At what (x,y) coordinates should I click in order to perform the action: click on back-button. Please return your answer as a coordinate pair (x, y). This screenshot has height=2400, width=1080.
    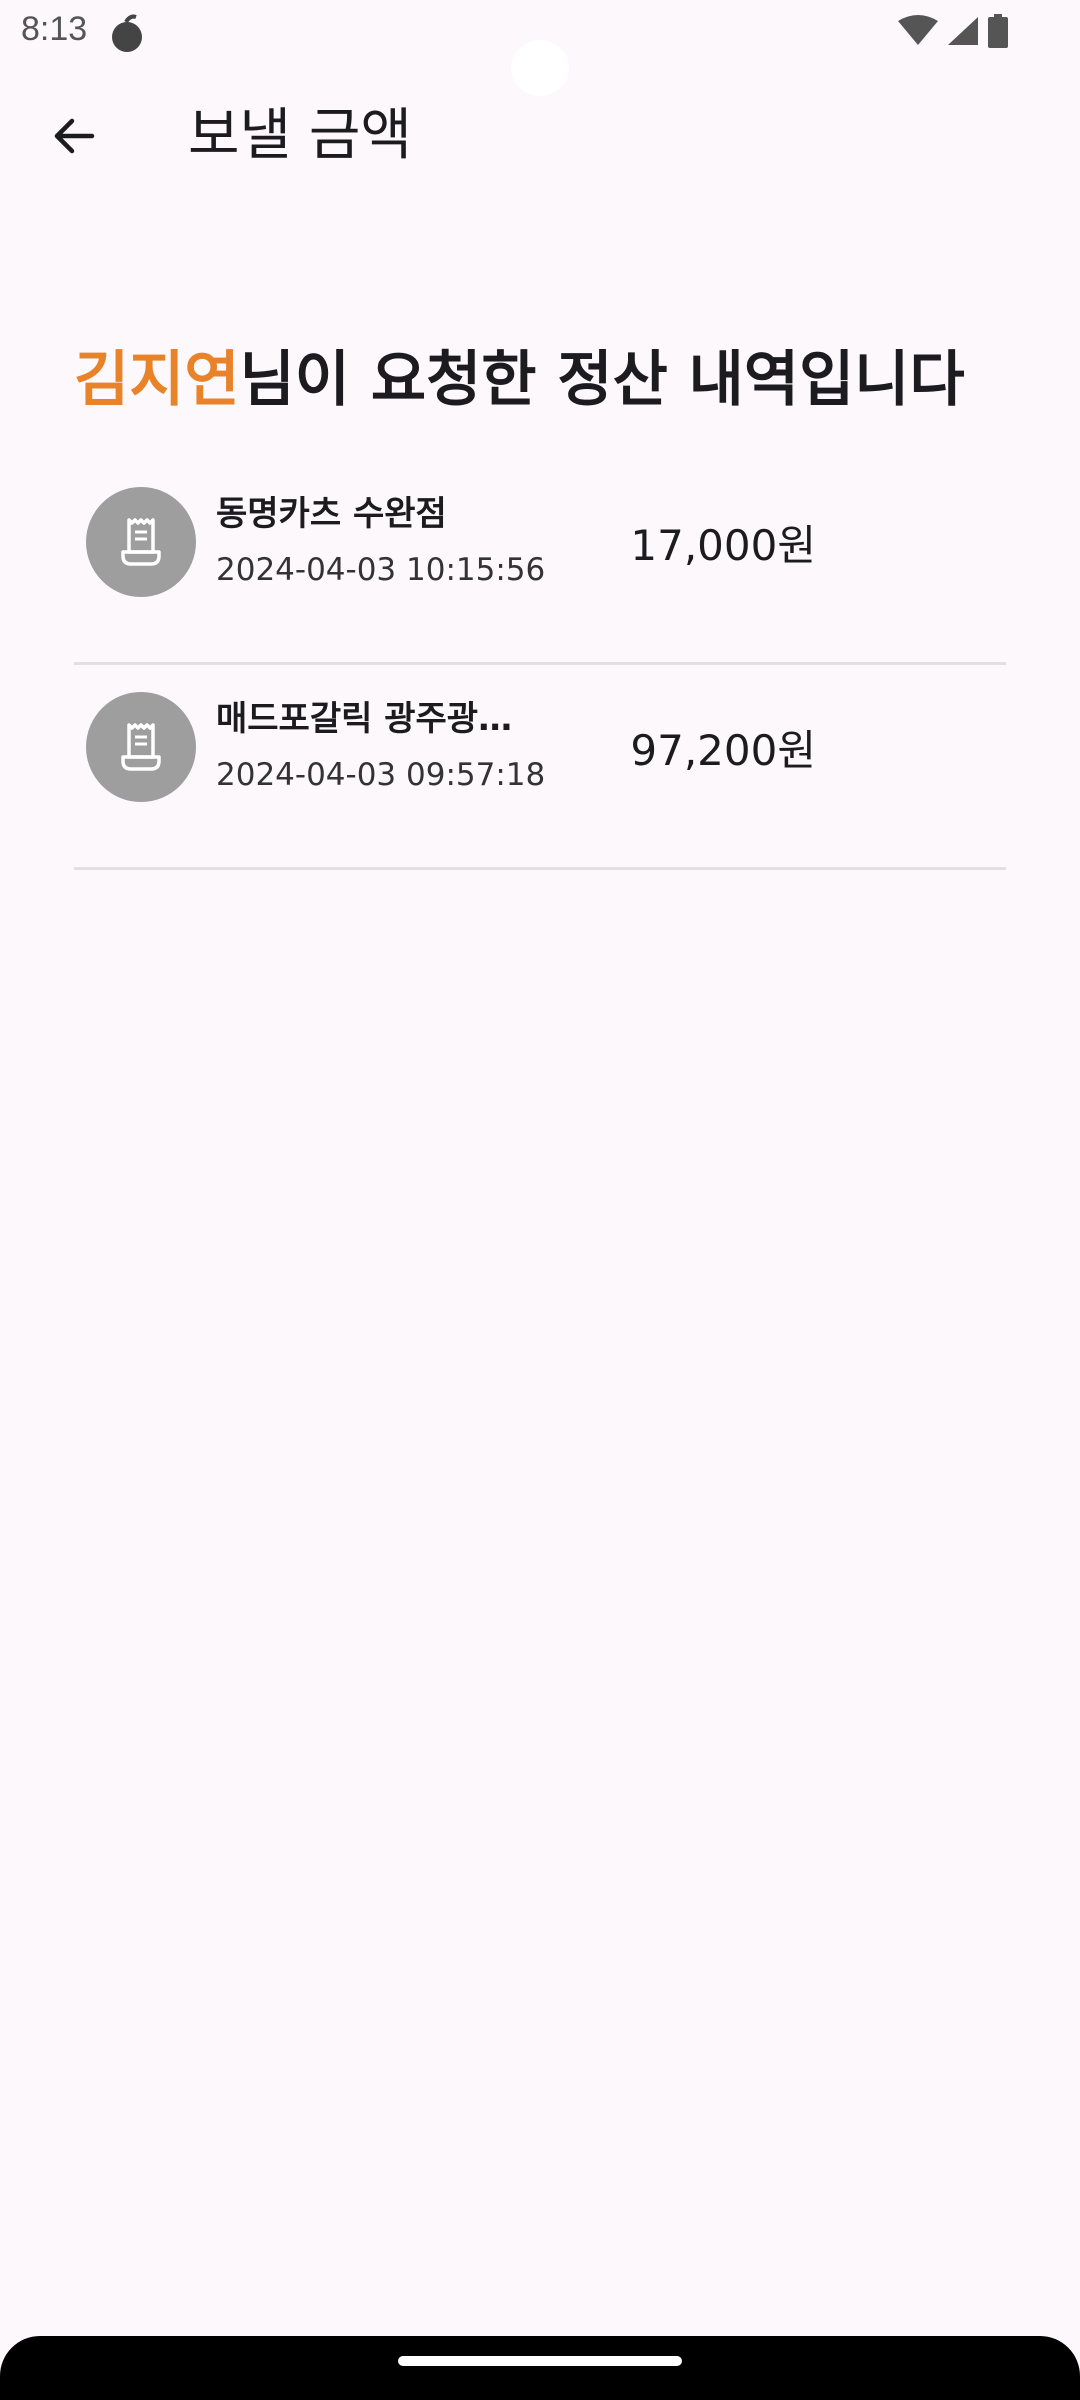
    Looking at the image, I should click on (74, 136).